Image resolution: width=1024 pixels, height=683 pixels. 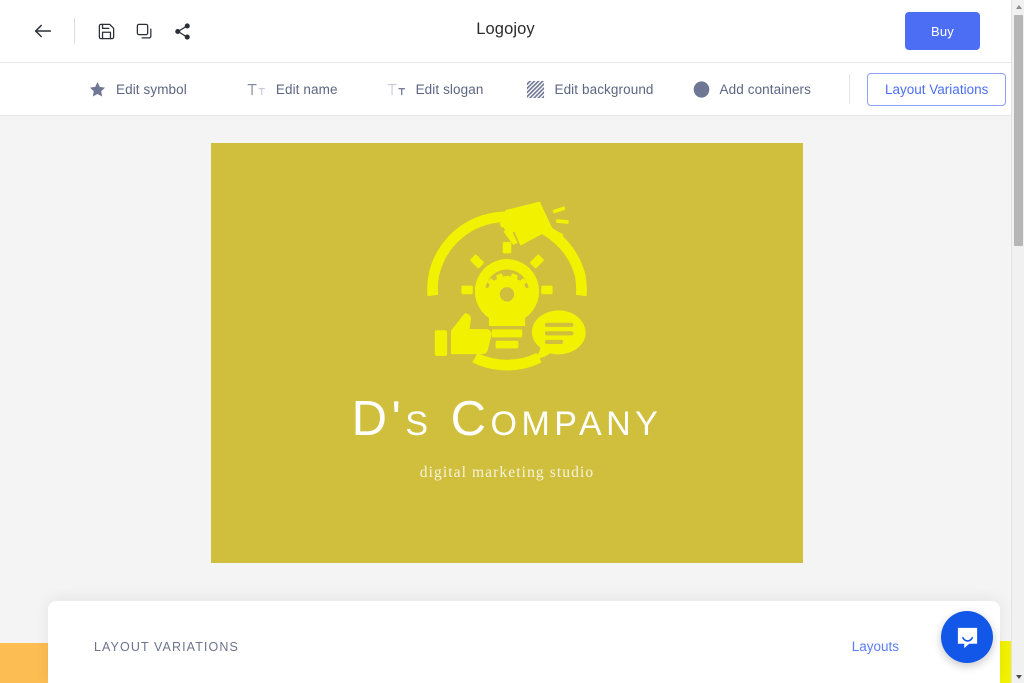 I want to click on subnav-label: Edit symbol, so click(x=151, y=89).